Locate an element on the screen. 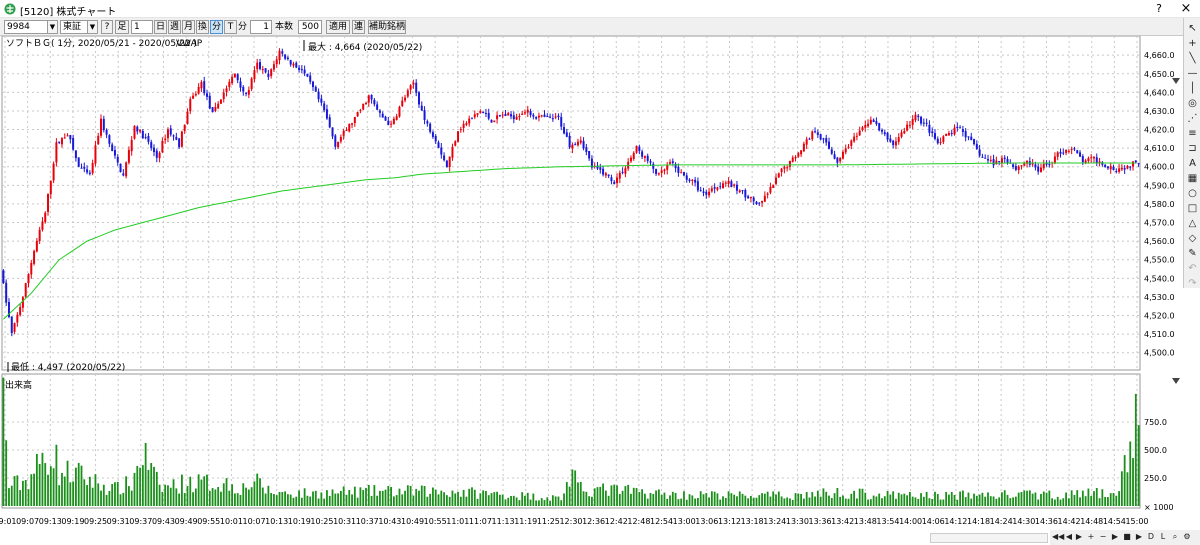 The height and width of the screenshot is (545, 1200). triangle-icon: △ is located at coordinates (1192, 223).